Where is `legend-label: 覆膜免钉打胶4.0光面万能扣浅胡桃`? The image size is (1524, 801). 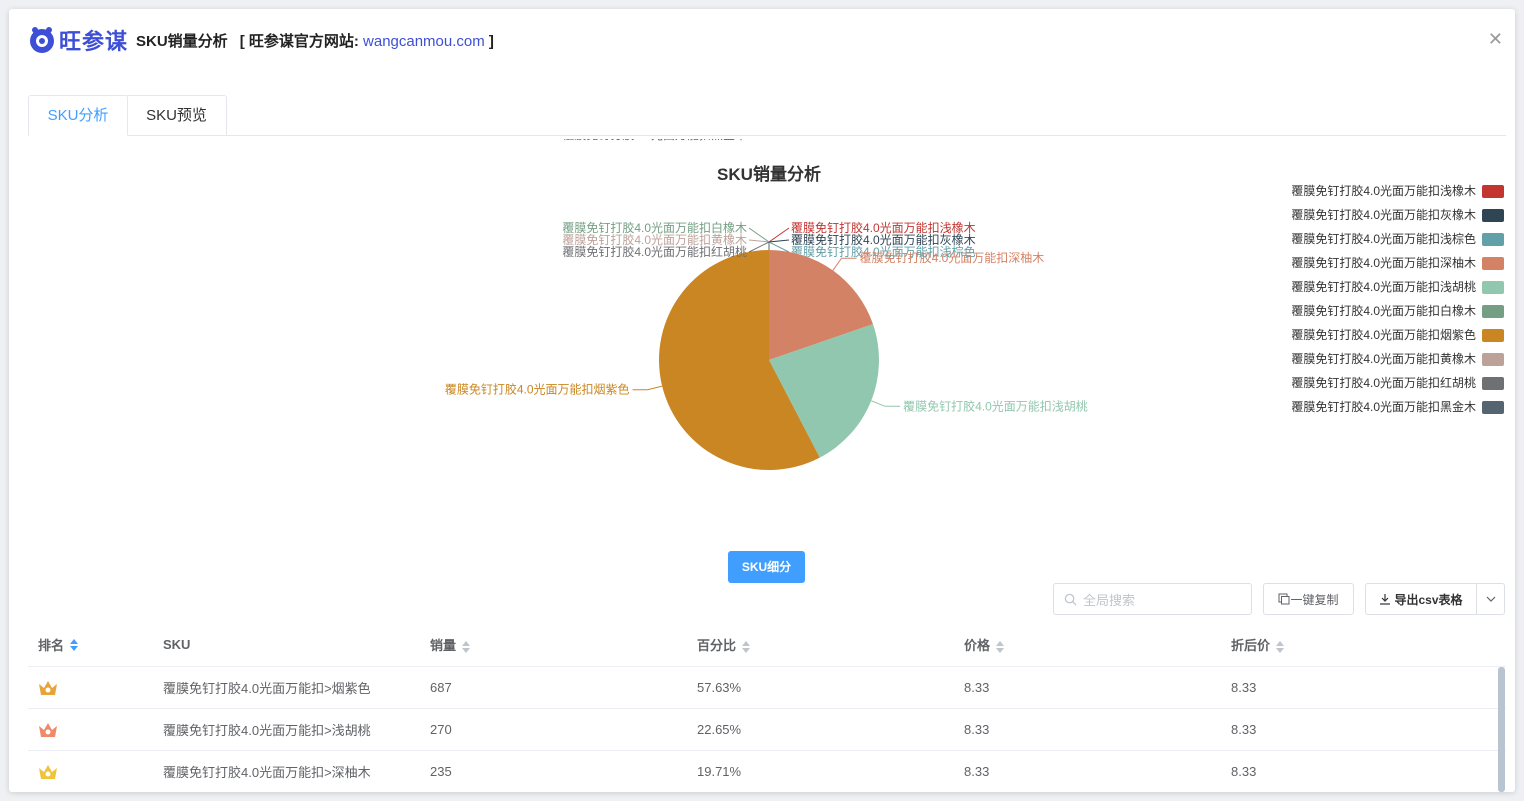 legend-label: 覆膜免钉打胶4.0光面万能扣浅胡桃 is located at coordinates (1383, 286).